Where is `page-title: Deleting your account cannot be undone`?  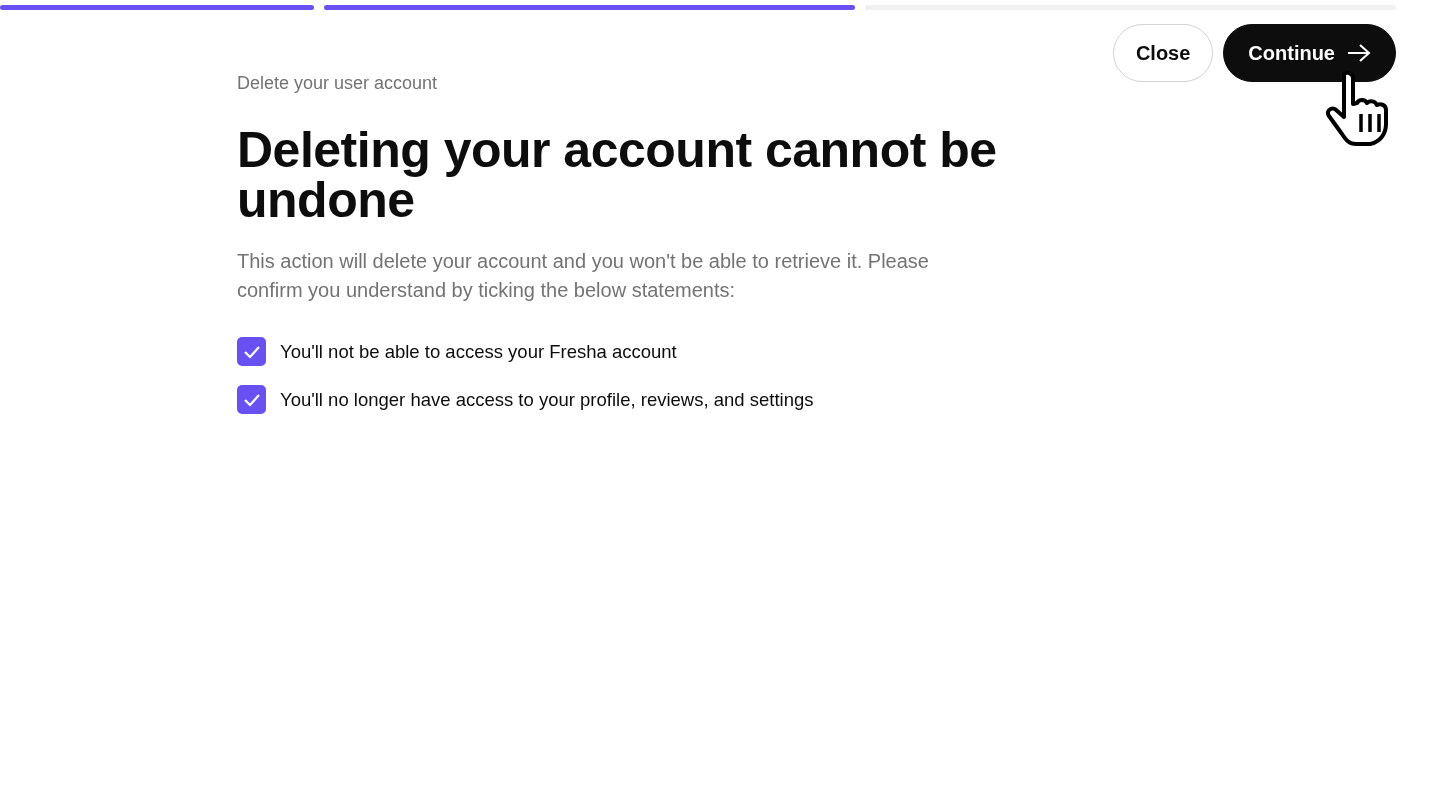
page-title: Deleting your account cannot be undone is located at coordinates (617, 175).